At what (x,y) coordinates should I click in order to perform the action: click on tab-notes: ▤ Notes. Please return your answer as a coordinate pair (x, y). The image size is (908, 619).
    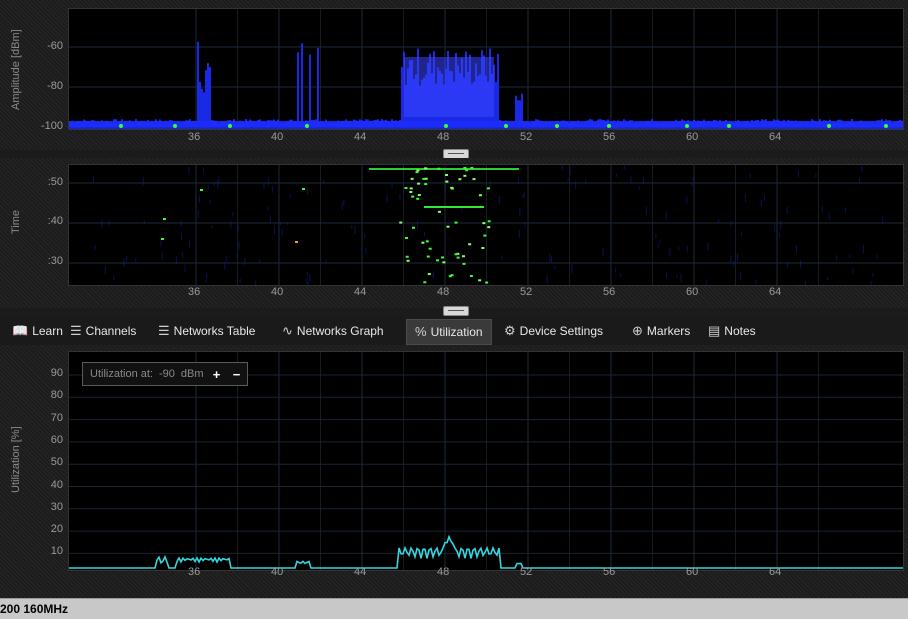
    Looking at the image, I should click on (732, 331).